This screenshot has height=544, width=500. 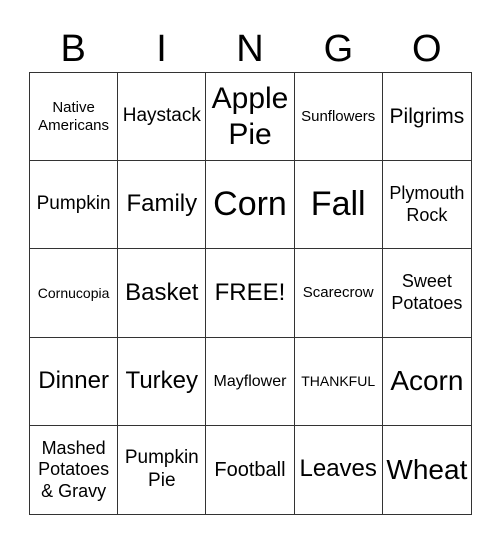 What do you see at coordinates (426, 382) in the screenshot?
I see `bingo-cell: Acorn` at bounding box center [426, 382].